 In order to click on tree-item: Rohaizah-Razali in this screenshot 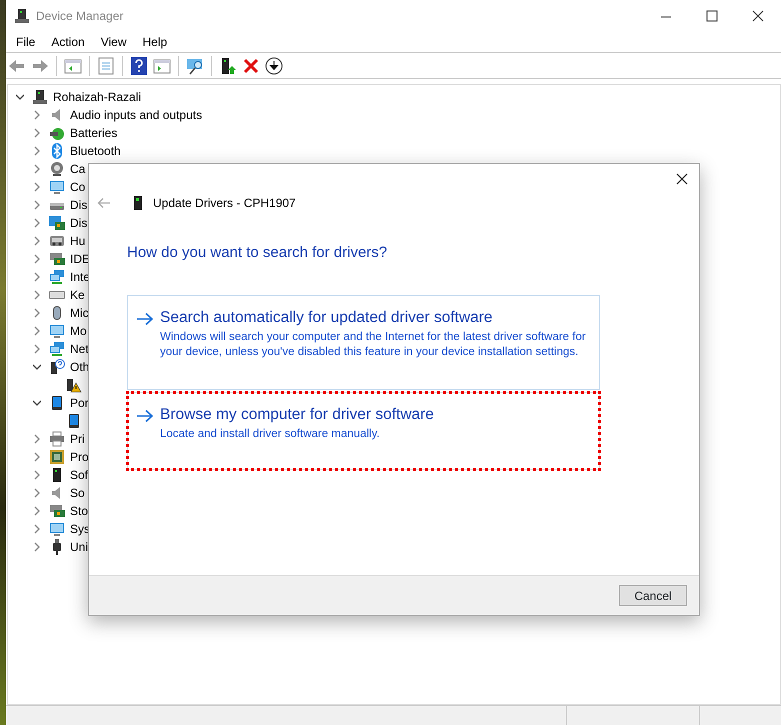, I will do `click(97, 97)`.